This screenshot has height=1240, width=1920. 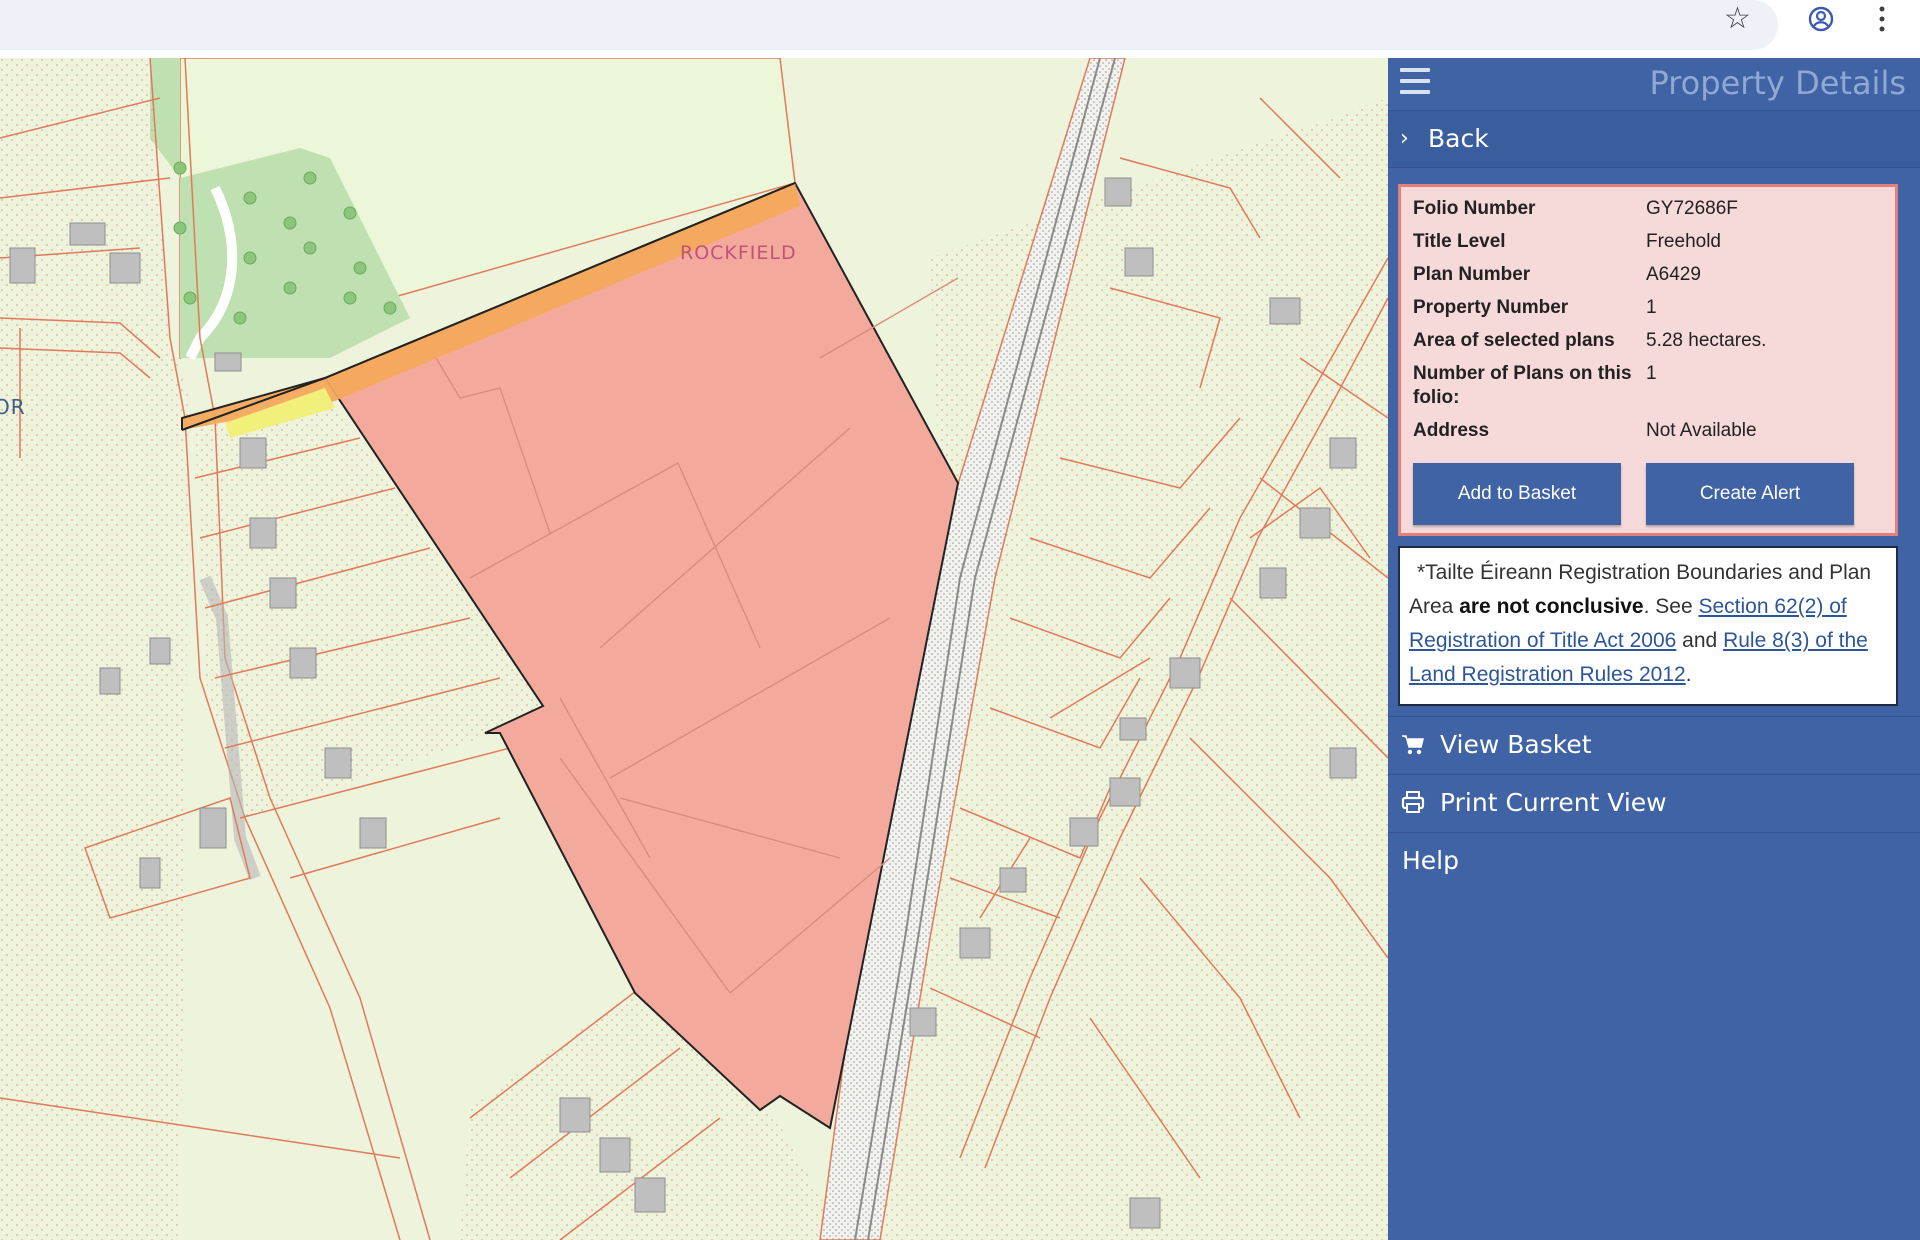 I want to click on hamburger-menu-icon, so click(x=1415, y=81).